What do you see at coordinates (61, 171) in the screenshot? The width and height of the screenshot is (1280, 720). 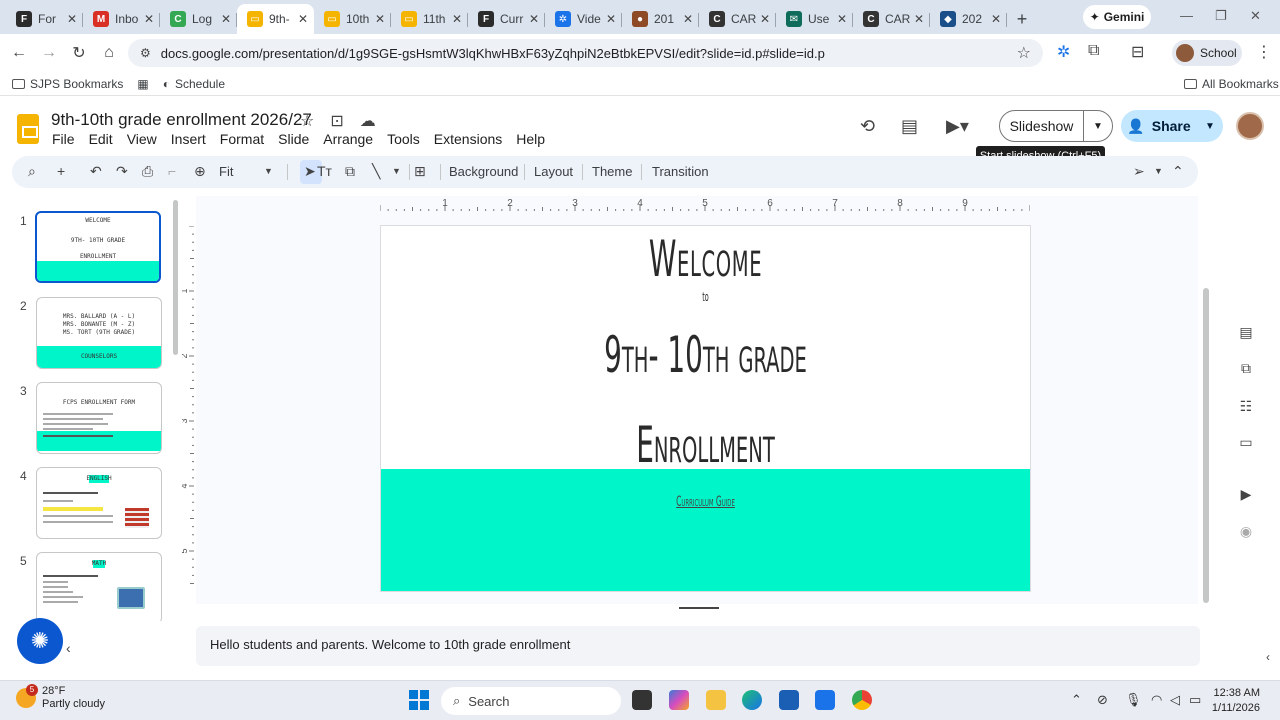 I see `new-slide-icon: +` at bounding box center [61, 171].